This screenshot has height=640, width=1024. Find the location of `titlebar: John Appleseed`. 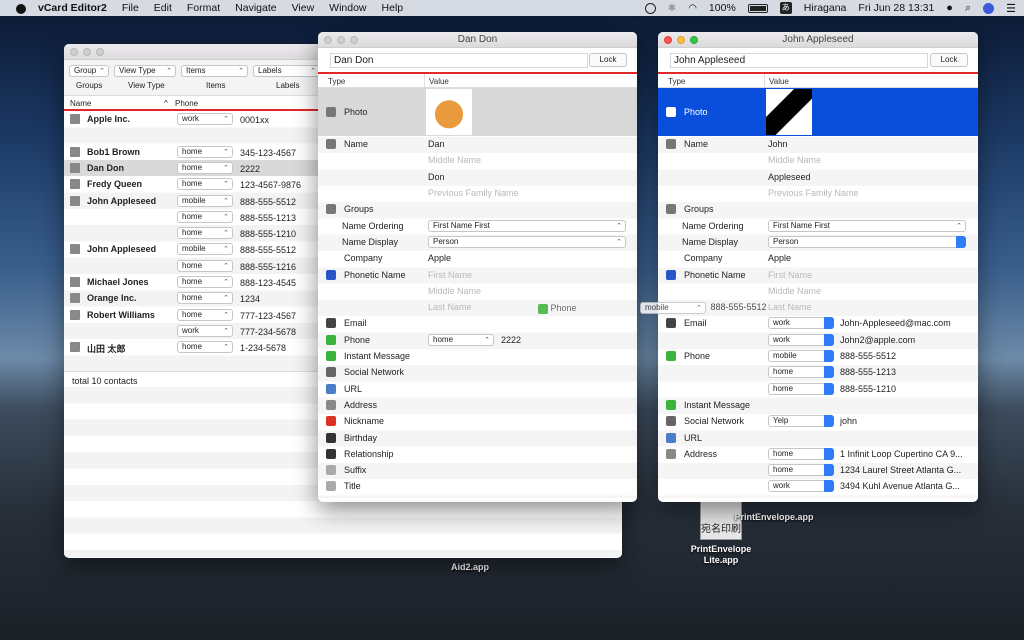

titlebar: John Appleseed is located at coordinates (818, 40).